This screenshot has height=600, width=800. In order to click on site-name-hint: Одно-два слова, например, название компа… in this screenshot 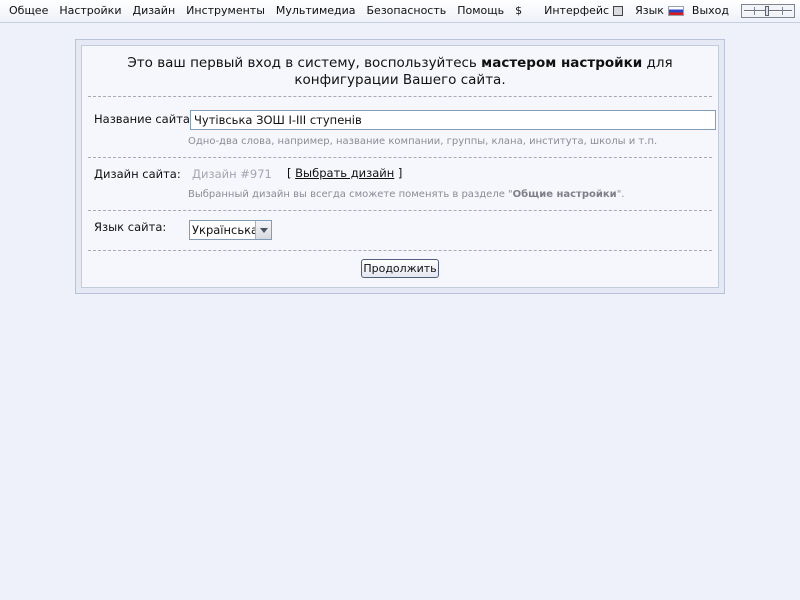, I will do `click(423, 141)`.